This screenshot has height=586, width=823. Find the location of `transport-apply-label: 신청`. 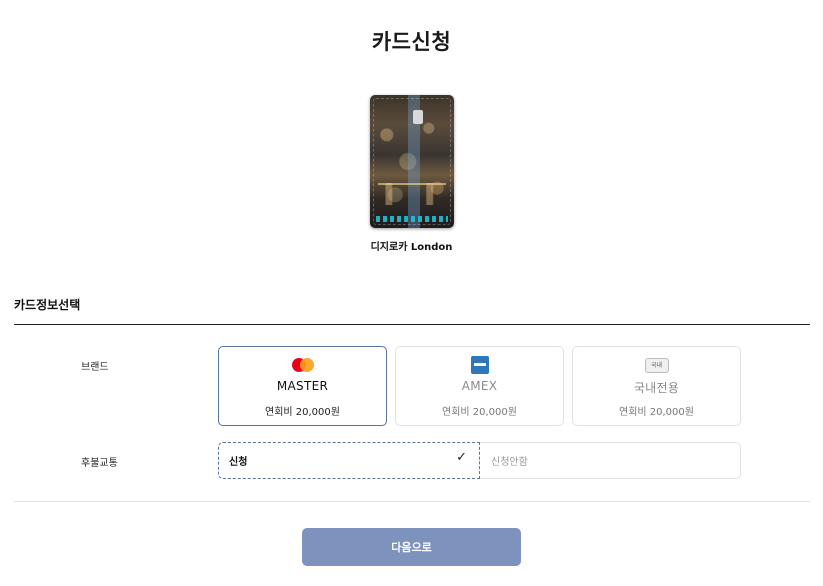

transport-apply-label: 신청 is located at coordinates (238, 462).